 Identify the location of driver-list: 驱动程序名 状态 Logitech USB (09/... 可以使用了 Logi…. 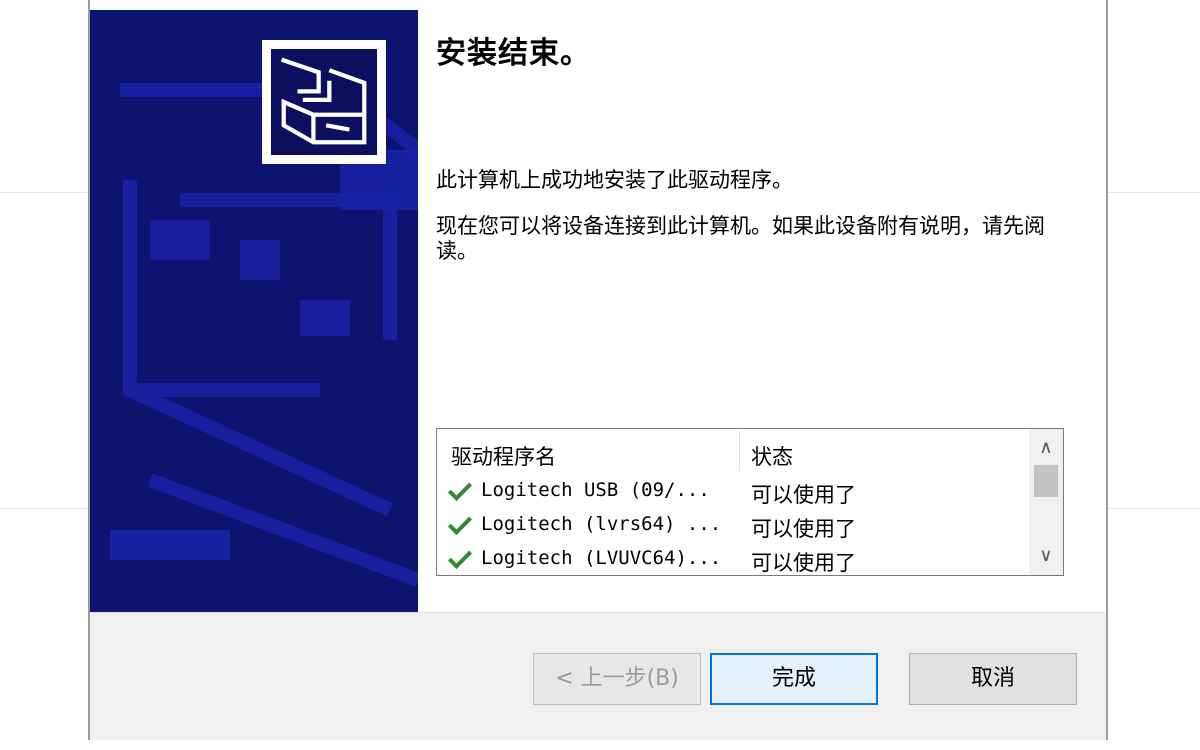
(750, 502).